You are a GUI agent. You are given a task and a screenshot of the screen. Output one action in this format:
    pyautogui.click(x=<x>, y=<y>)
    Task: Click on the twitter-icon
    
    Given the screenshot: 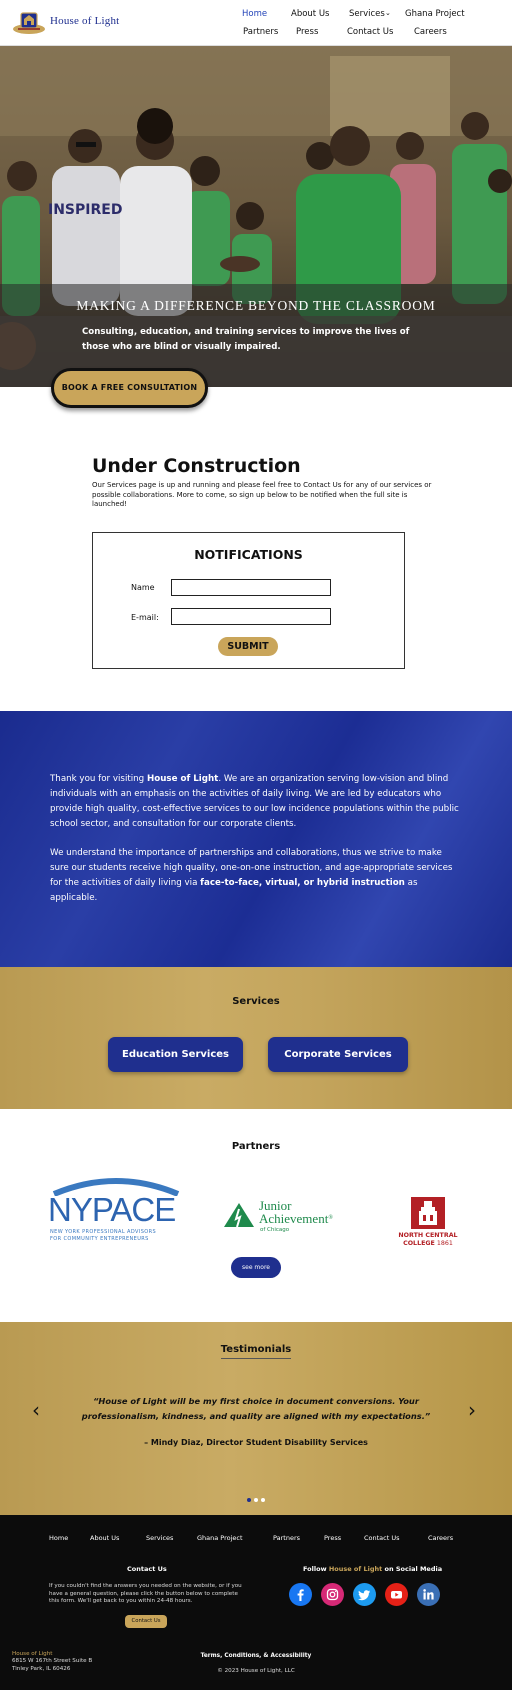 What is the action you would take?
    pyautogui.click(x=364, y=1594)
    